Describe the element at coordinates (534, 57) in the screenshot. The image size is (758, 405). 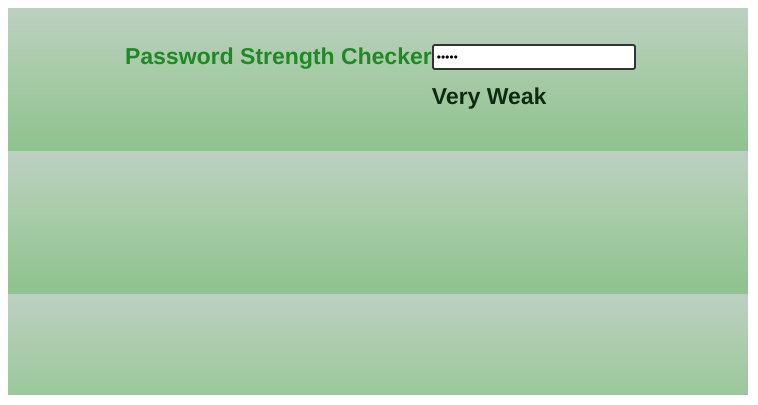
I see `password-field: •••••` at that location.